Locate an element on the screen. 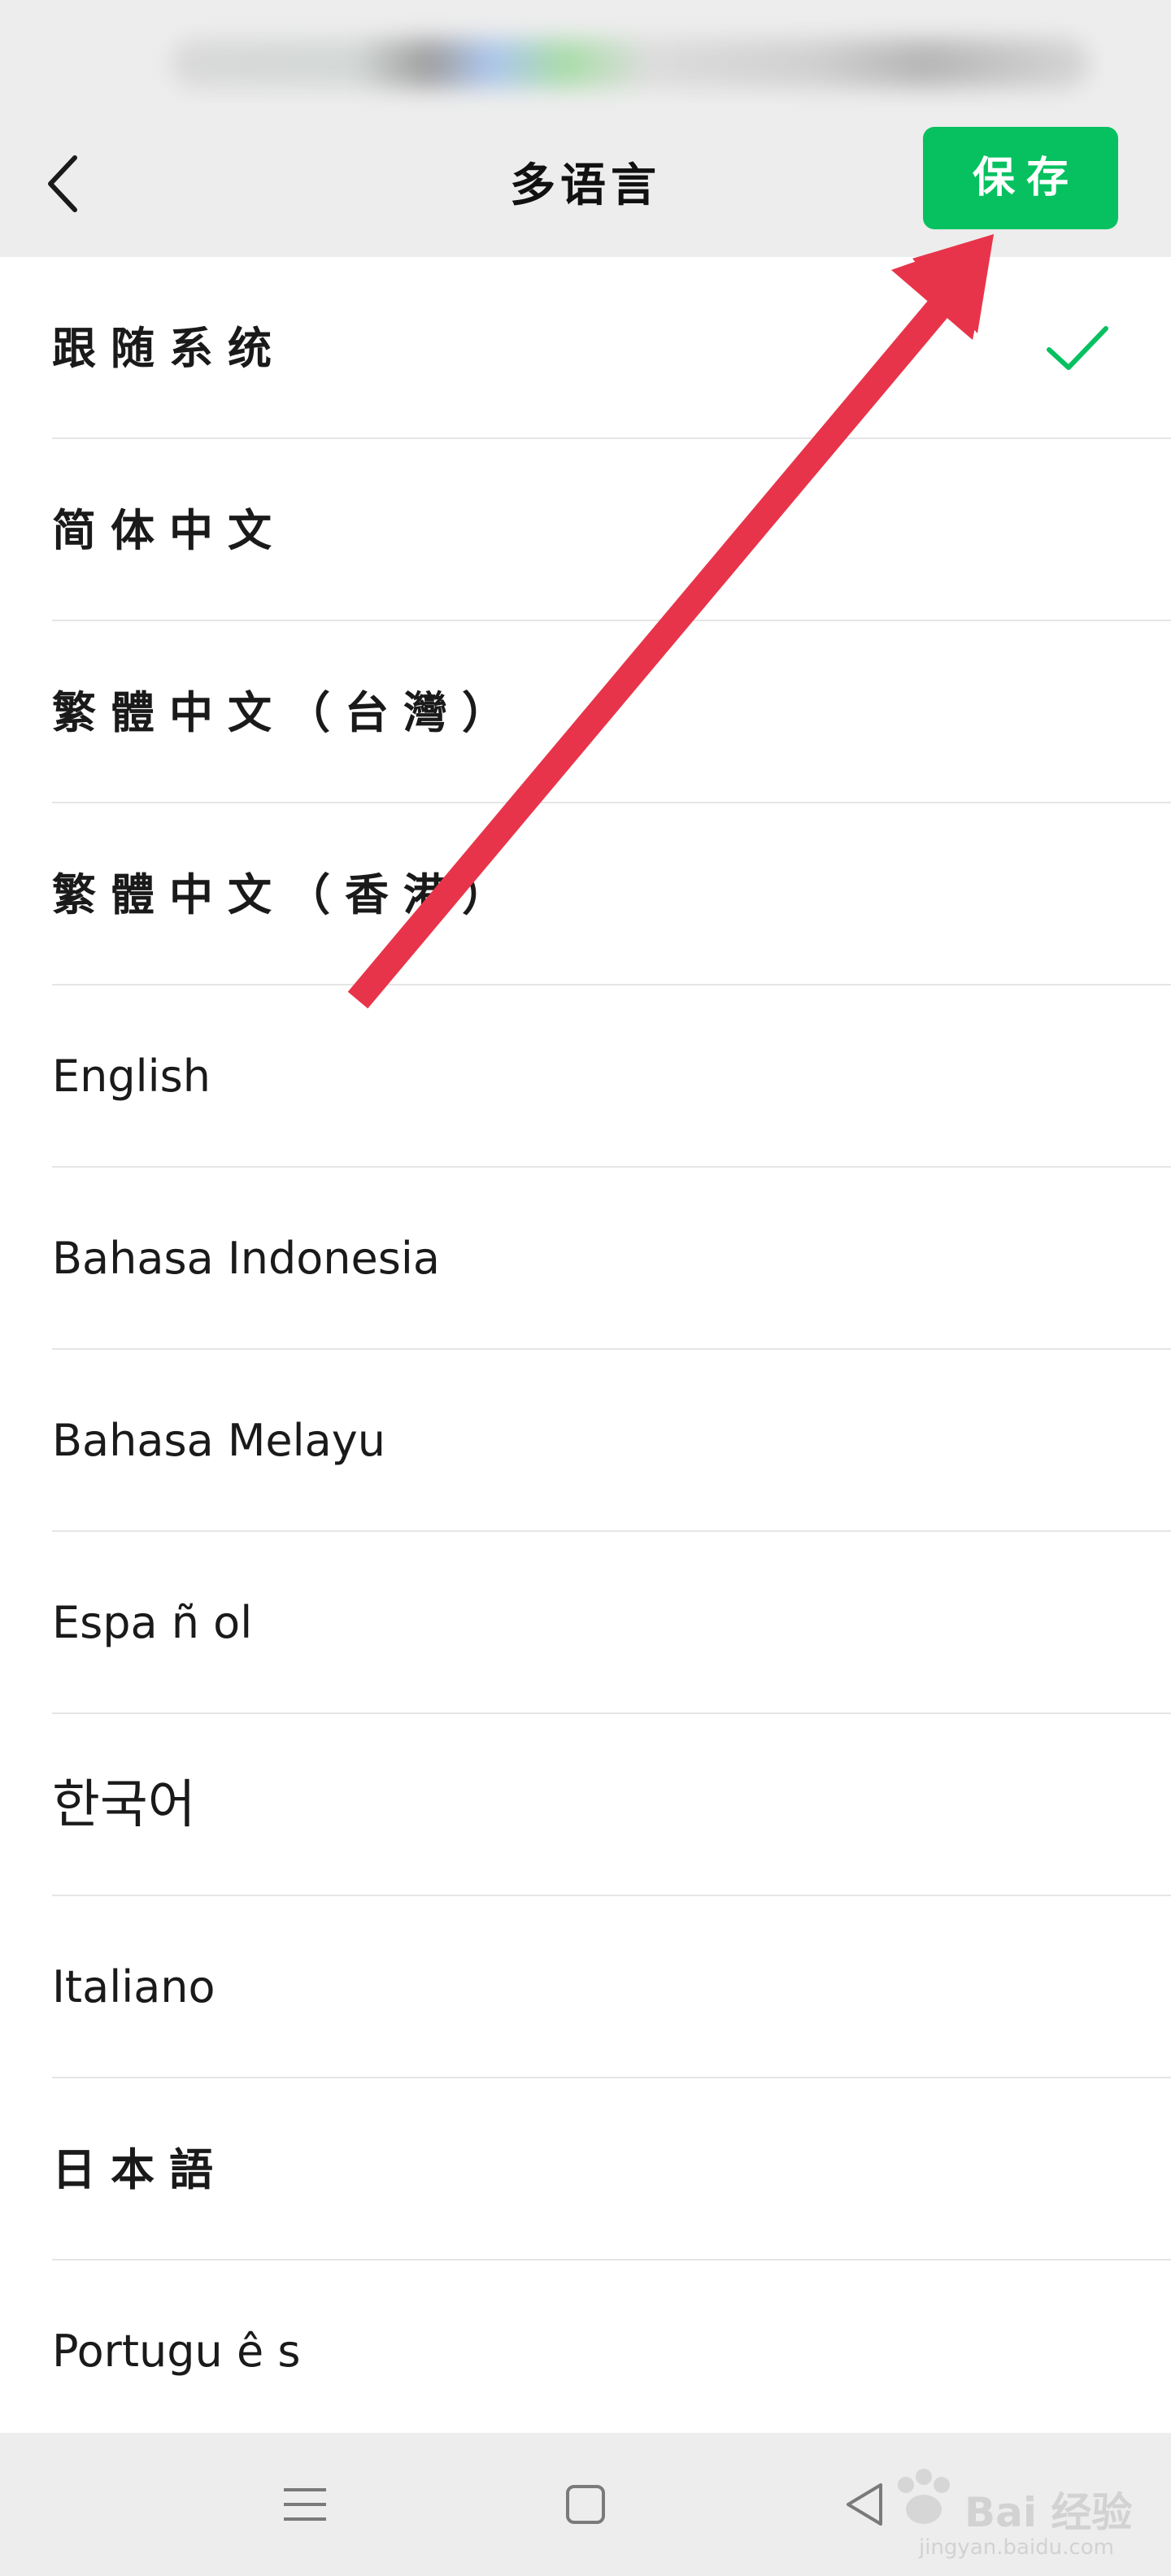 The width and height of the screenshot is (1171, 2576). nav-menu-button is located at coordinates (305, 2505).